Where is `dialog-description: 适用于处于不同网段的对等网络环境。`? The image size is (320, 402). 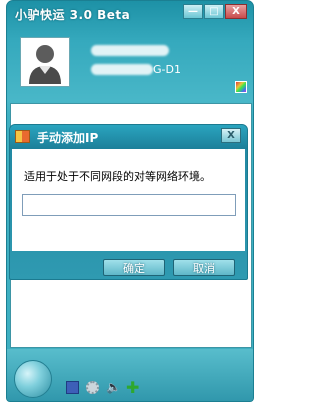
dialog-description: 适用于处于不同网段的对等网络环境。 is located at coordinates (117, 176).